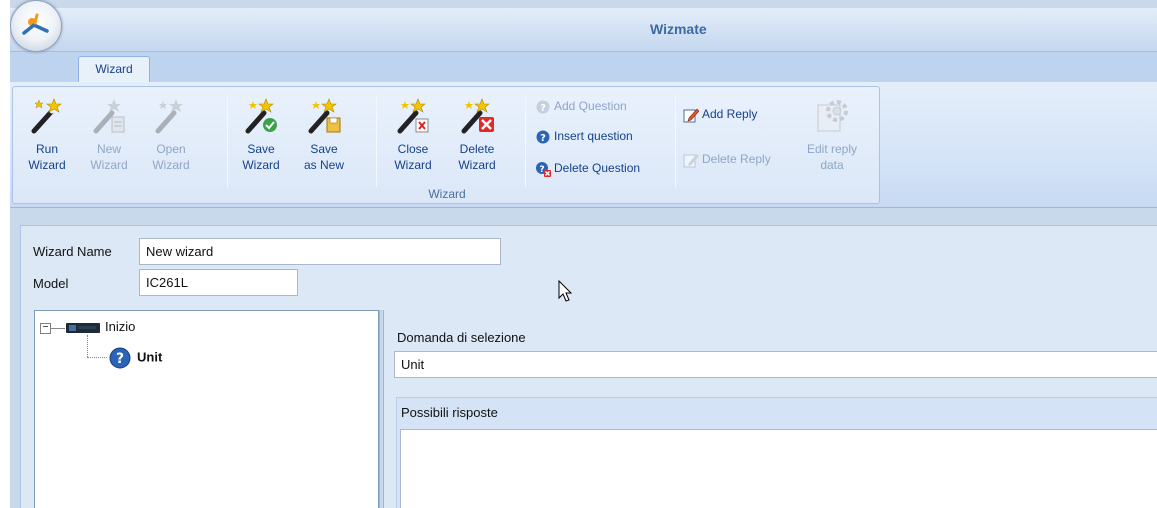 This screenshot has width=1157, height=508. Describe the element at coordinates (171, 139) in the screenshot. I see `open-wizard-button: Open Wizard` at that location.